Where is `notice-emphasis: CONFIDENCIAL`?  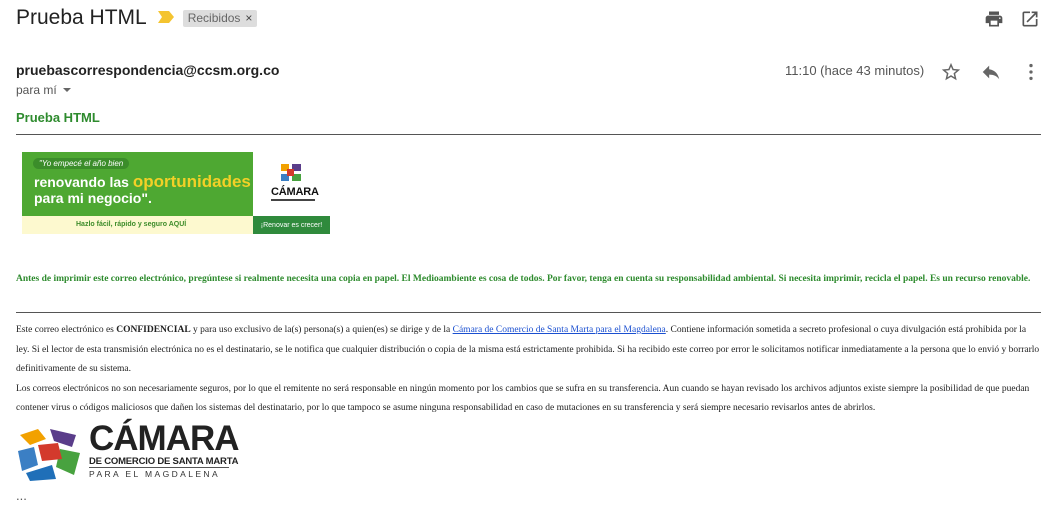
notice-emphasis: CONFIDENCIAL is located at coordinates (153, 330).